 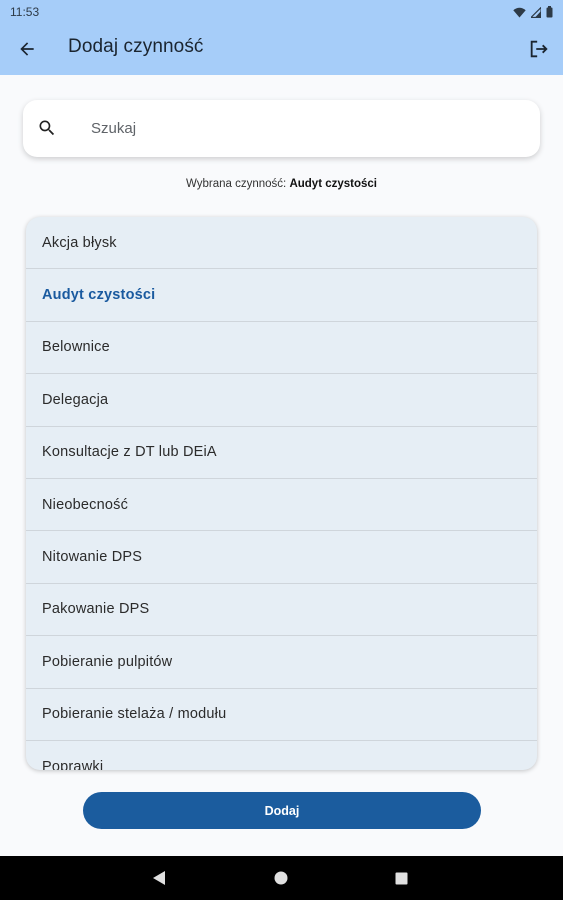 I want to click on page-title: Dodaj czynność, so click(x=136, y=46).